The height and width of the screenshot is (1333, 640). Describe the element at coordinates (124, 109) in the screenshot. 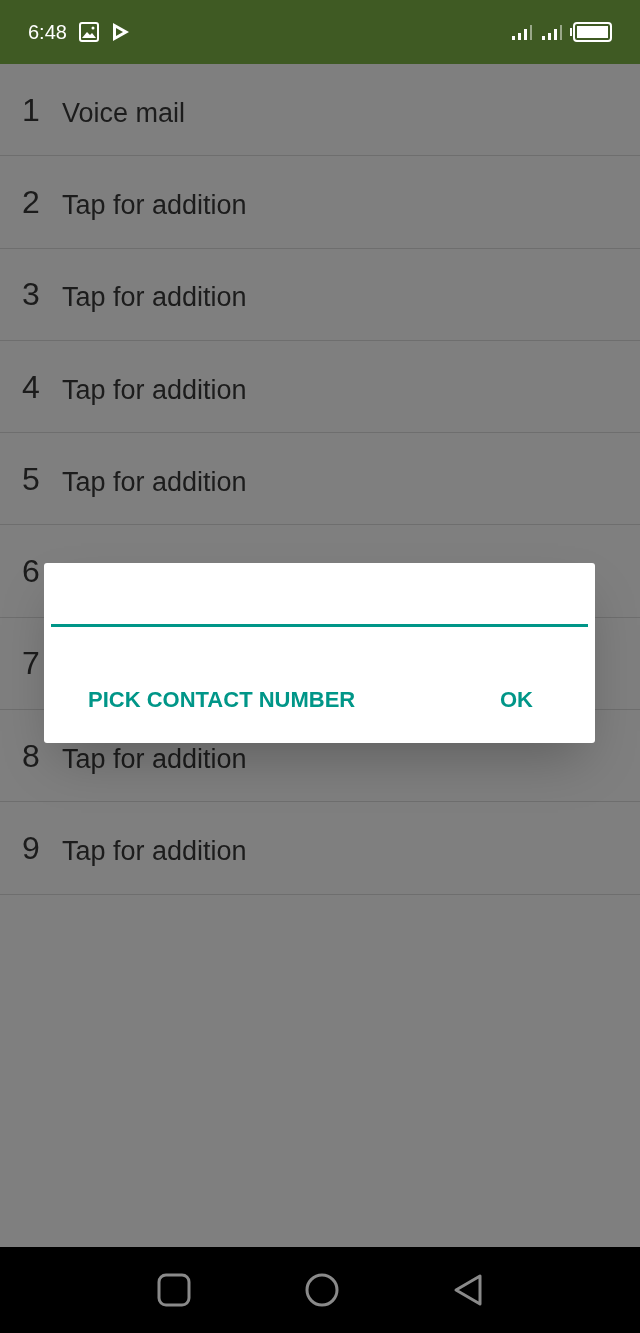

I see `row-label: Voice mail` at that location.